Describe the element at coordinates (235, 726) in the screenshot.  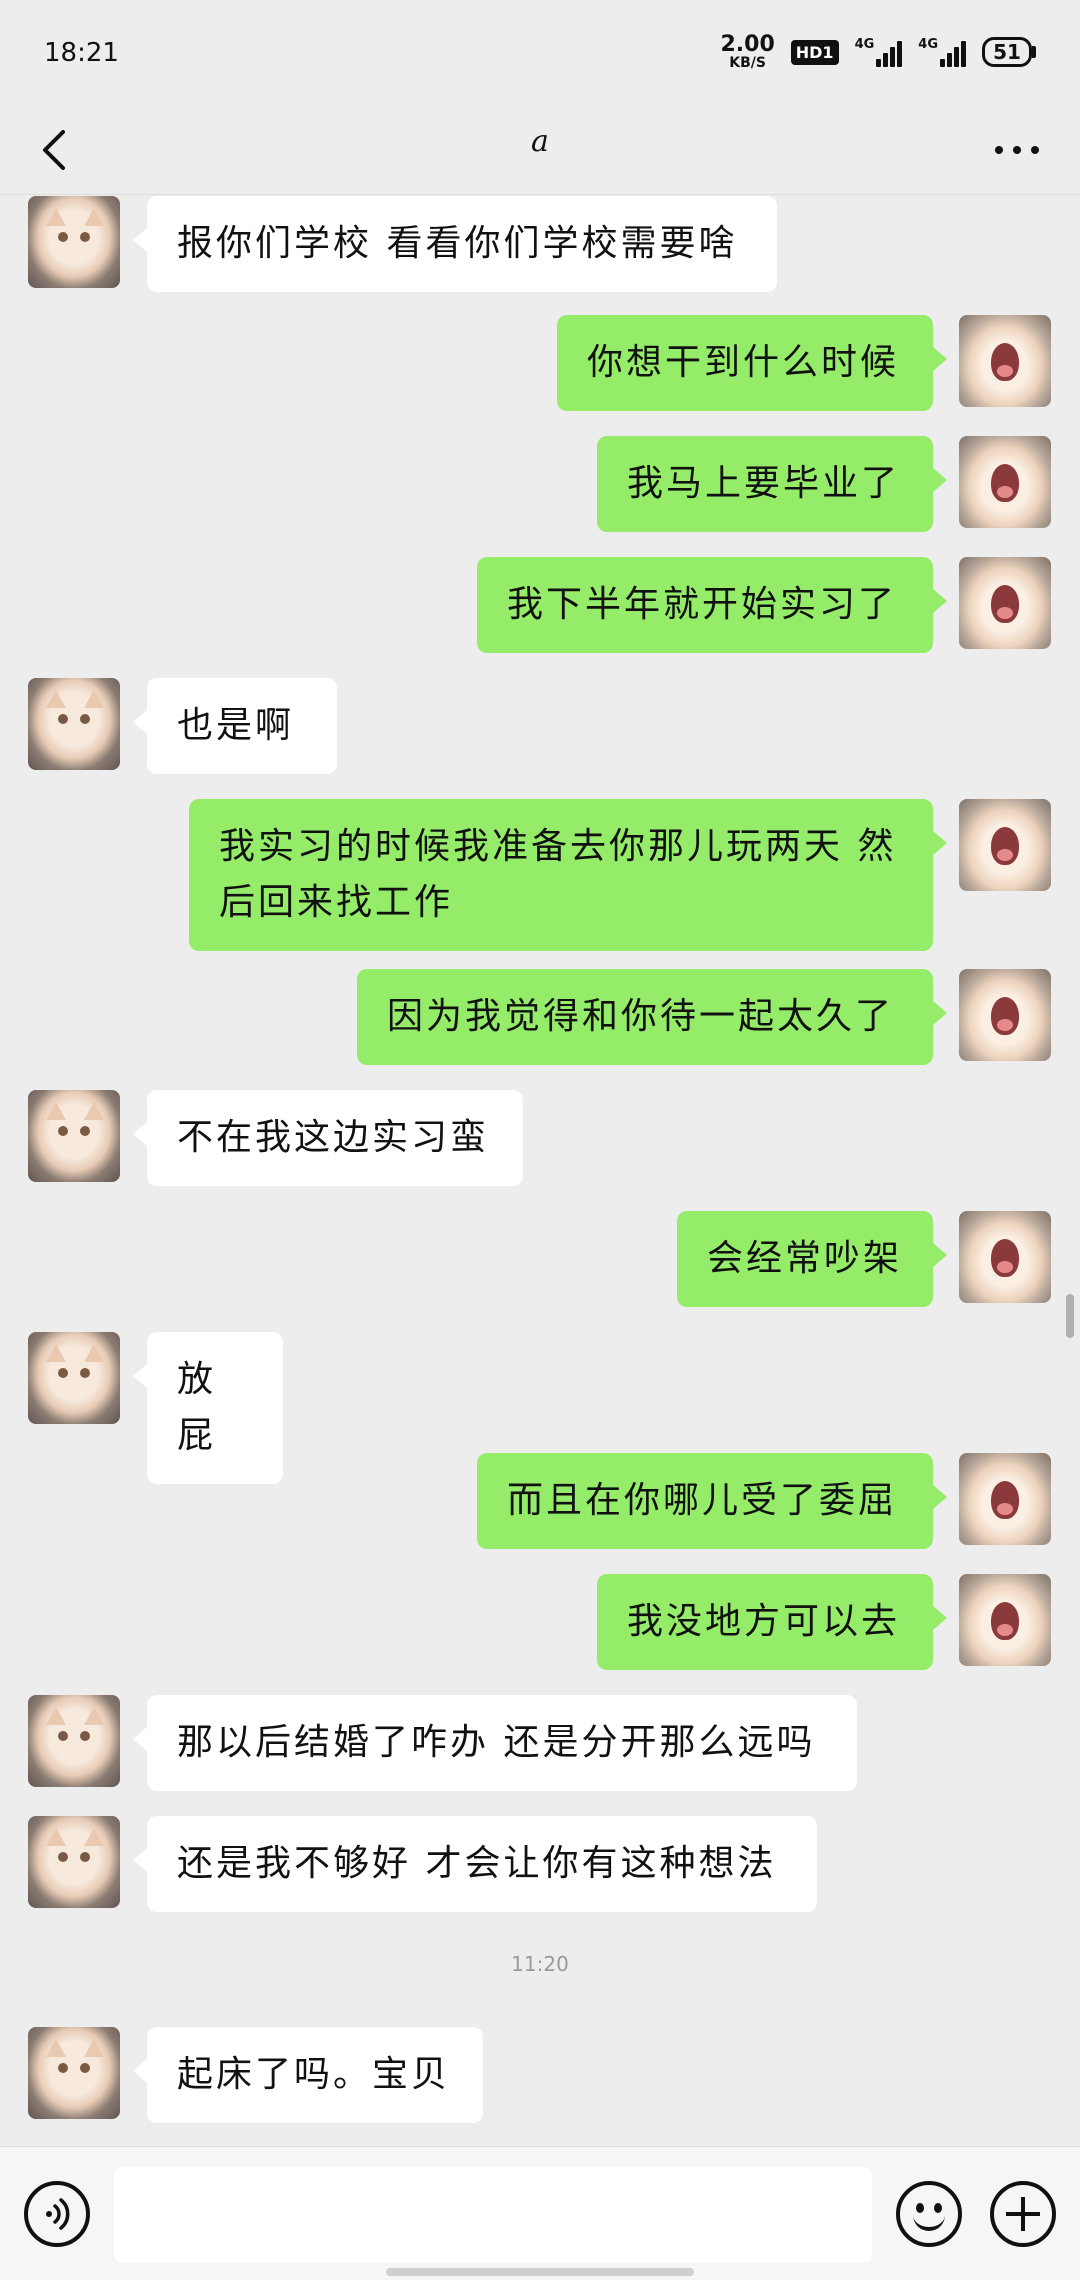
I see `message-bubble-peer: 也是啊` at that location.